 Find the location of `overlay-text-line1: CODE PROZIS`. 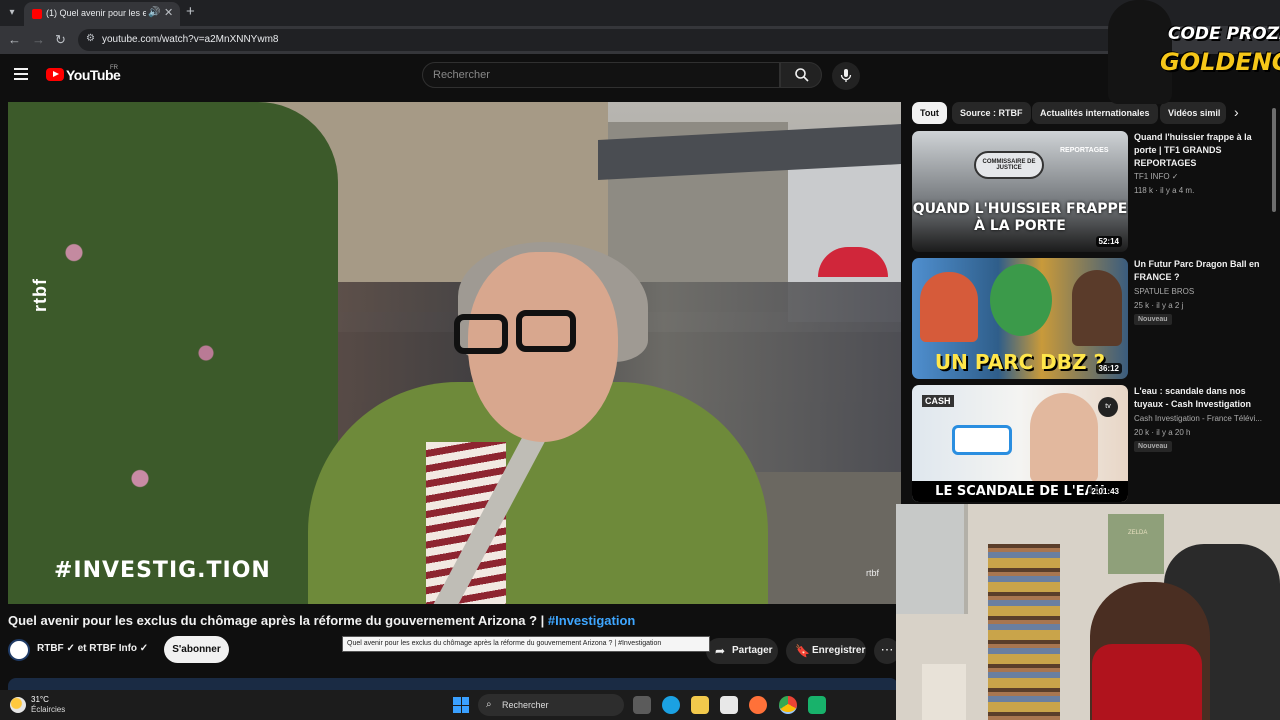

overlay-text-line1: CODE PROZIS is located at coordinates (1224, 34).